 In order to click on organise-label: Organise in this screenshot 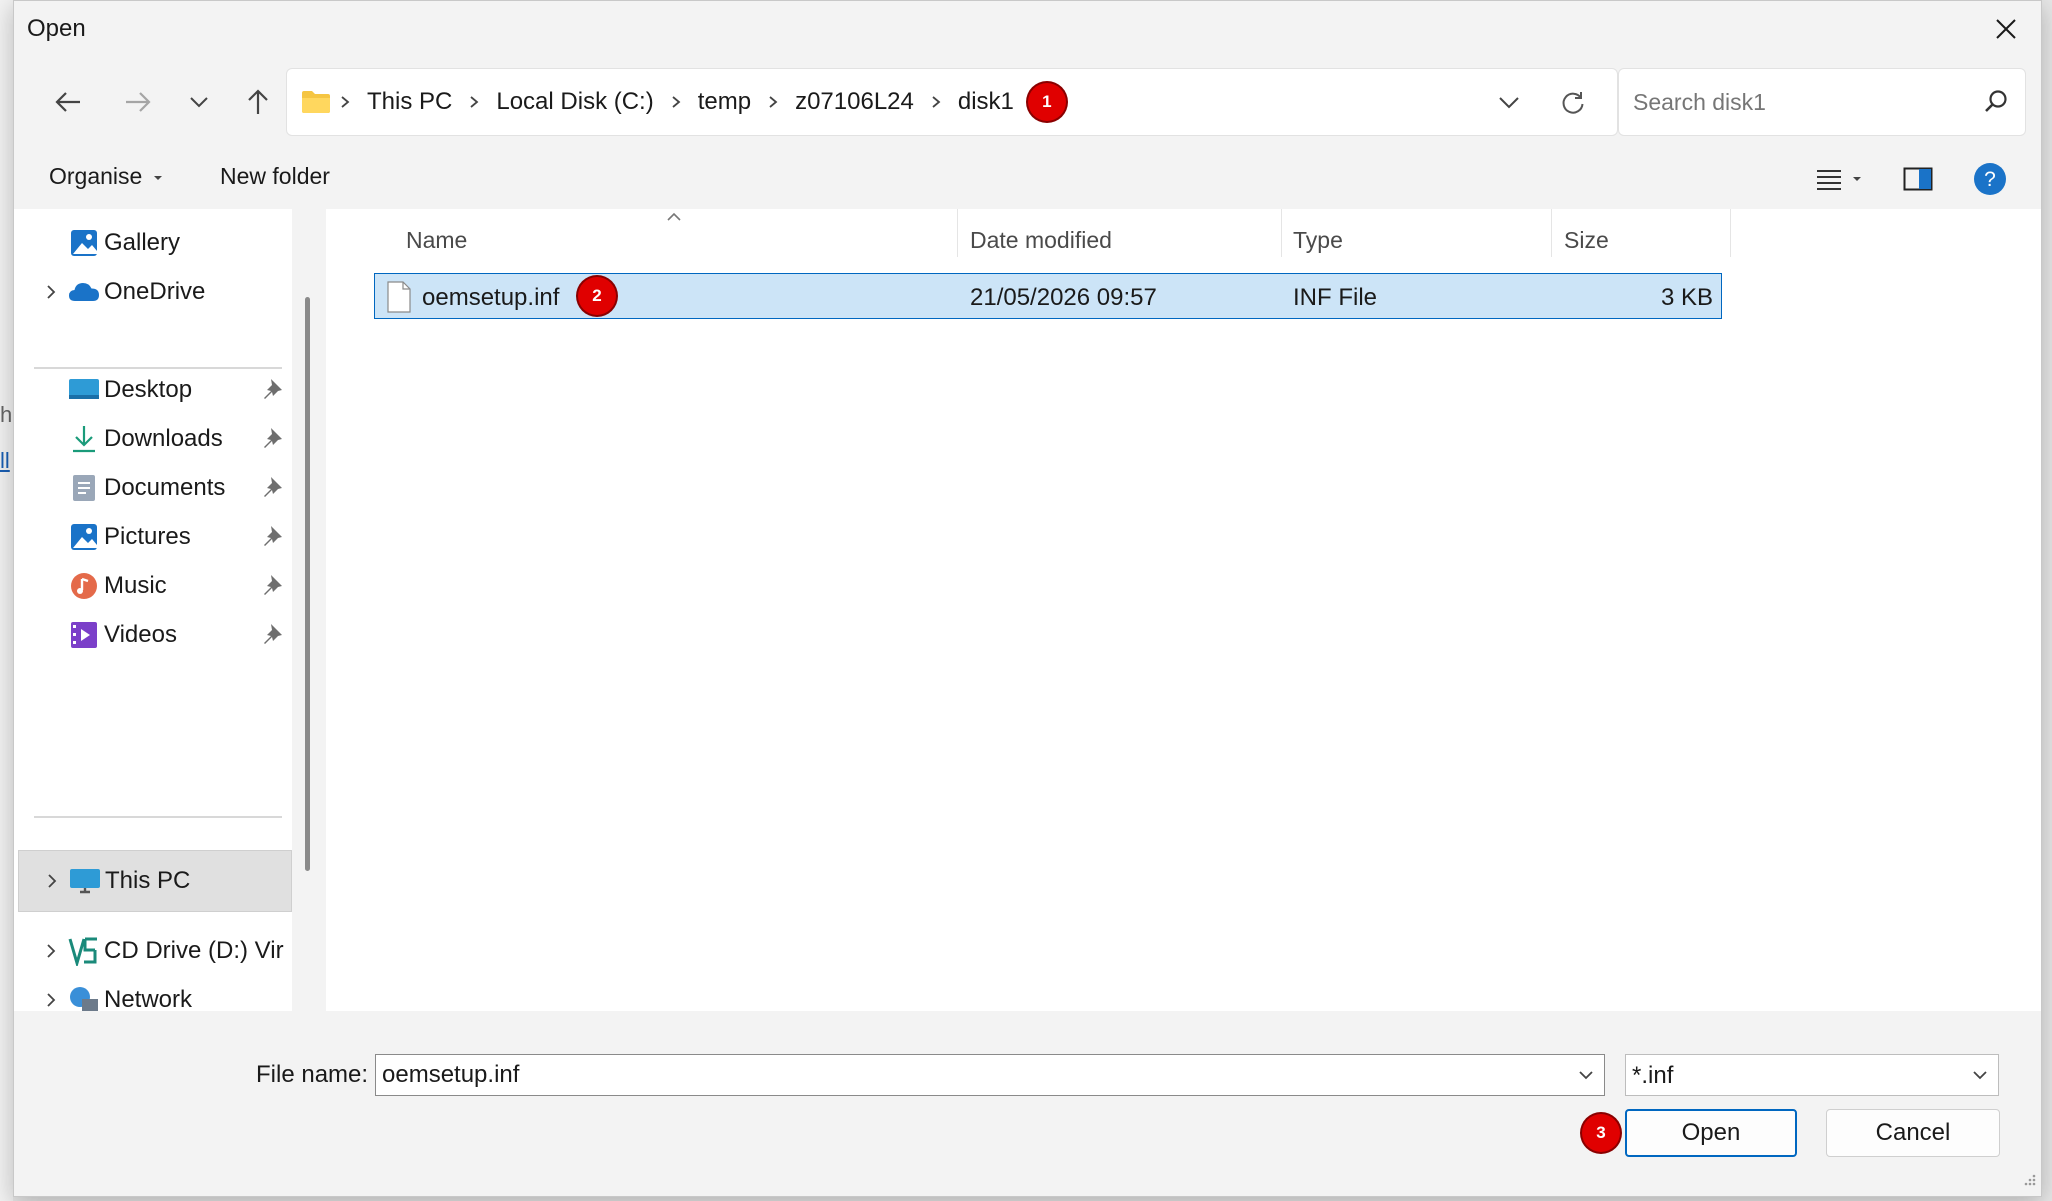, I will do `click(96, 176)`.